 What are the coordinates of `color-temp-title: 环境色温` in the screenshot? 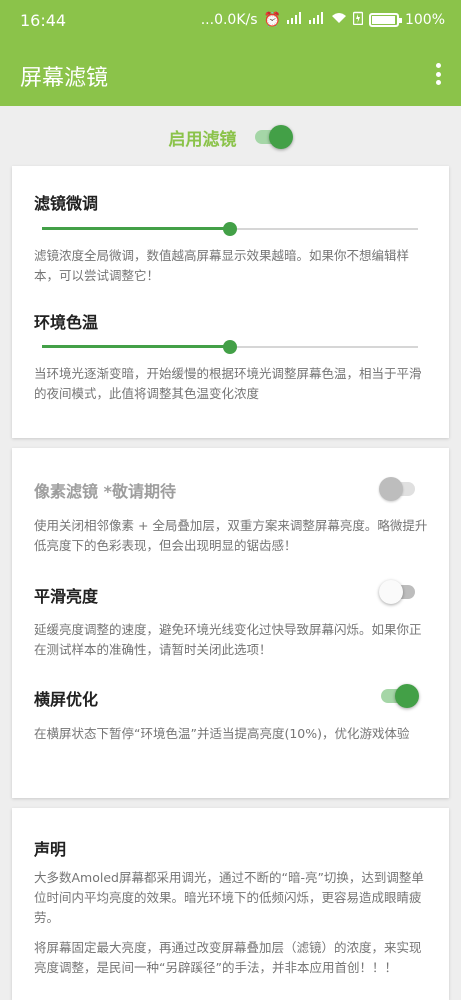 It's located at (66, 322).